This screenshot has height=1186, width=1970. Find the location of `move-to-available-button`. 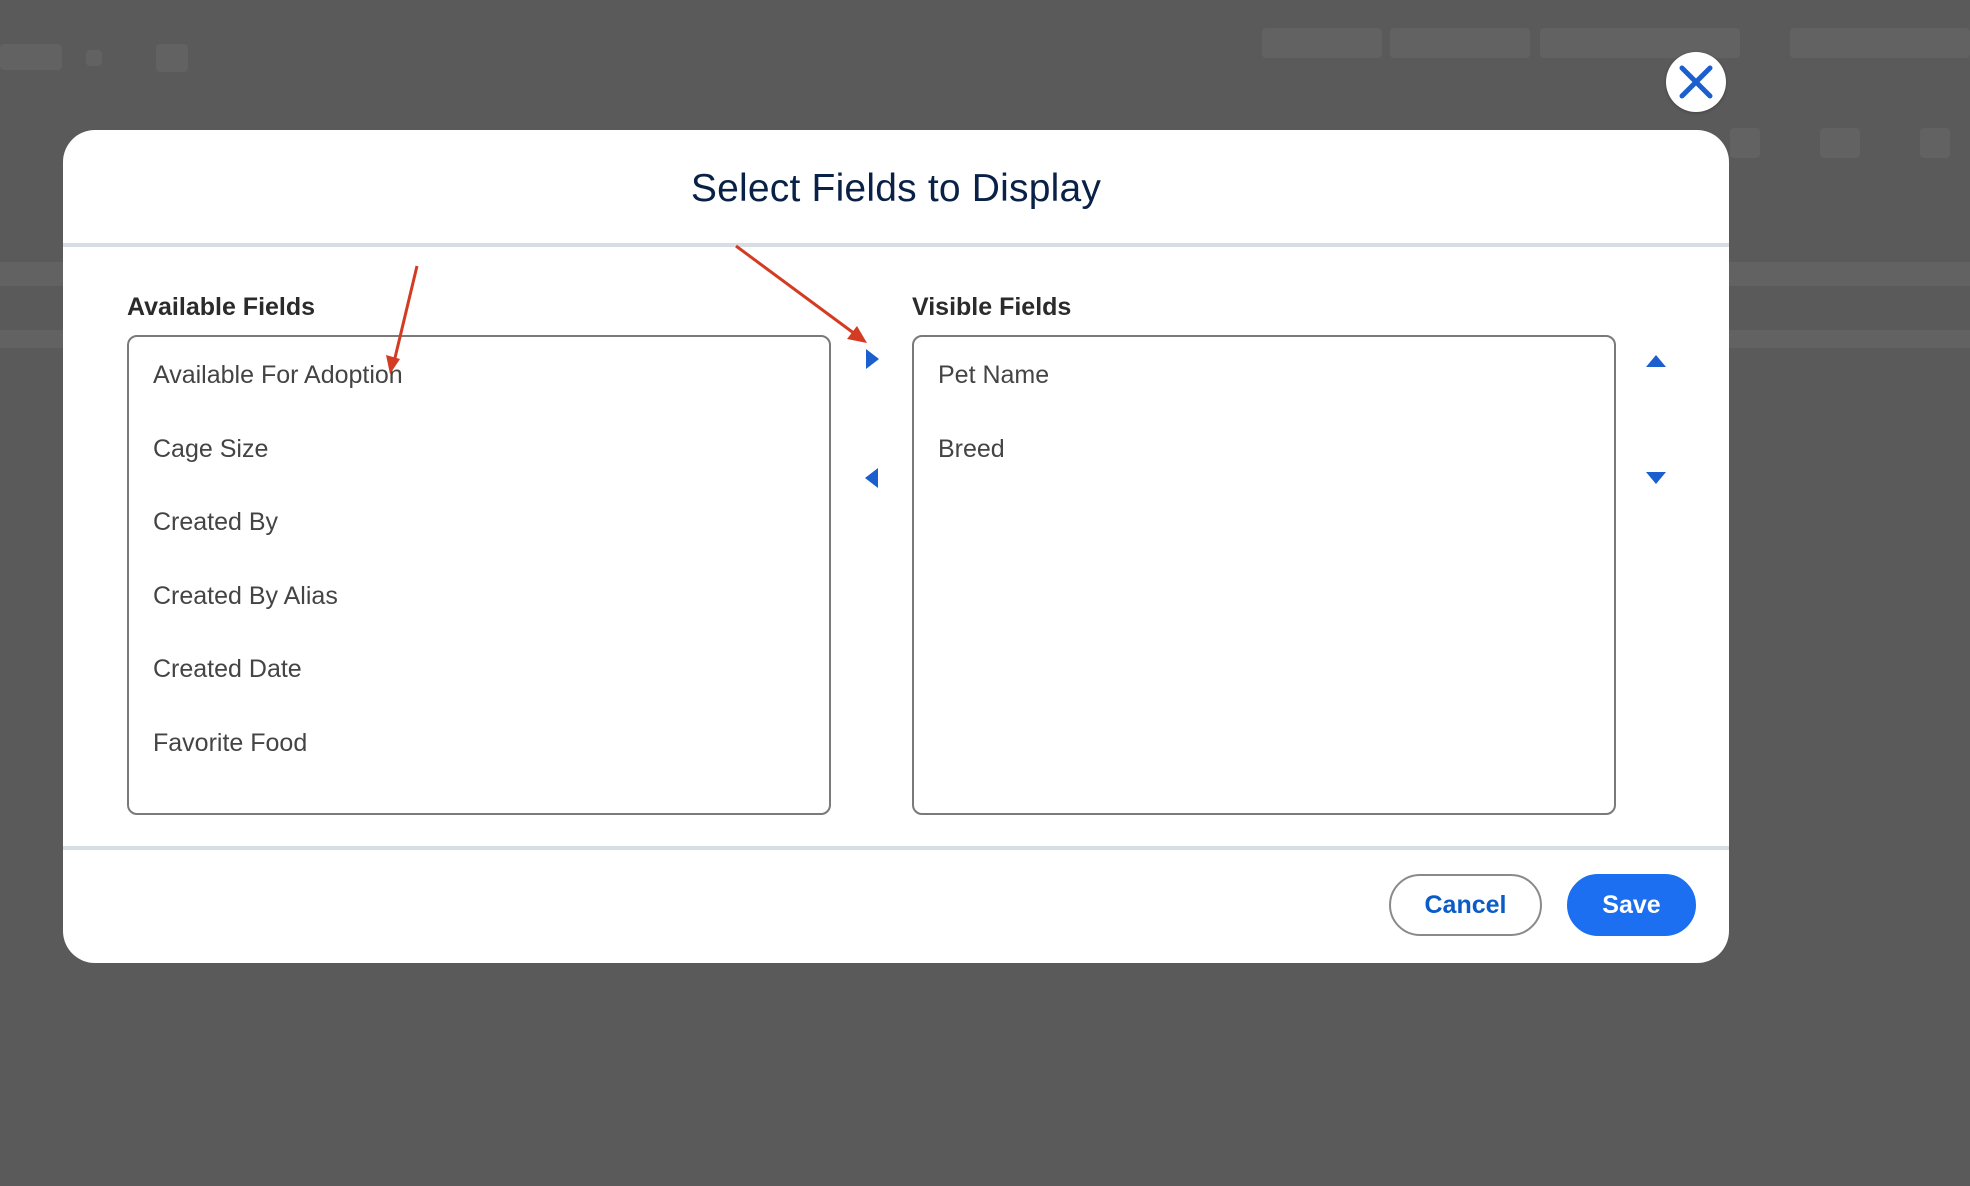

move-to-available-button is located at coordinates (872, 478).